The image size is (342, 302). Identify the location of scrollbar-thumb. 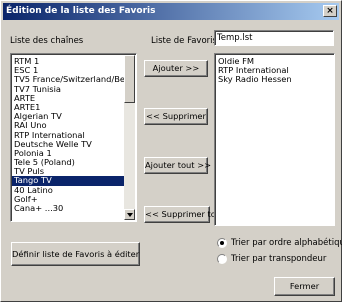
(129, 79).